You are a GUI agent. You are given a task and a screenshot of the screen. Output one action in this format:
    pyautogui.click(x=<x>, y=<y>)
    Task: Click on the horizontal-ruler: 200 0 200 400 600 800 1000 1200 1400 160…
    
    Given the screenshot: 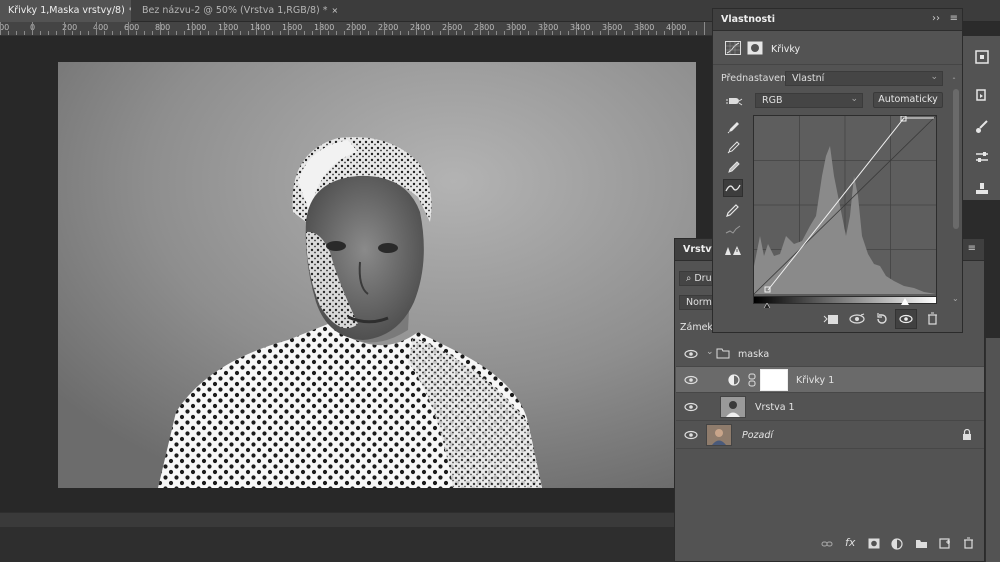 What is the action you would take?
    pyautogui.click(x=356, y=29)
    